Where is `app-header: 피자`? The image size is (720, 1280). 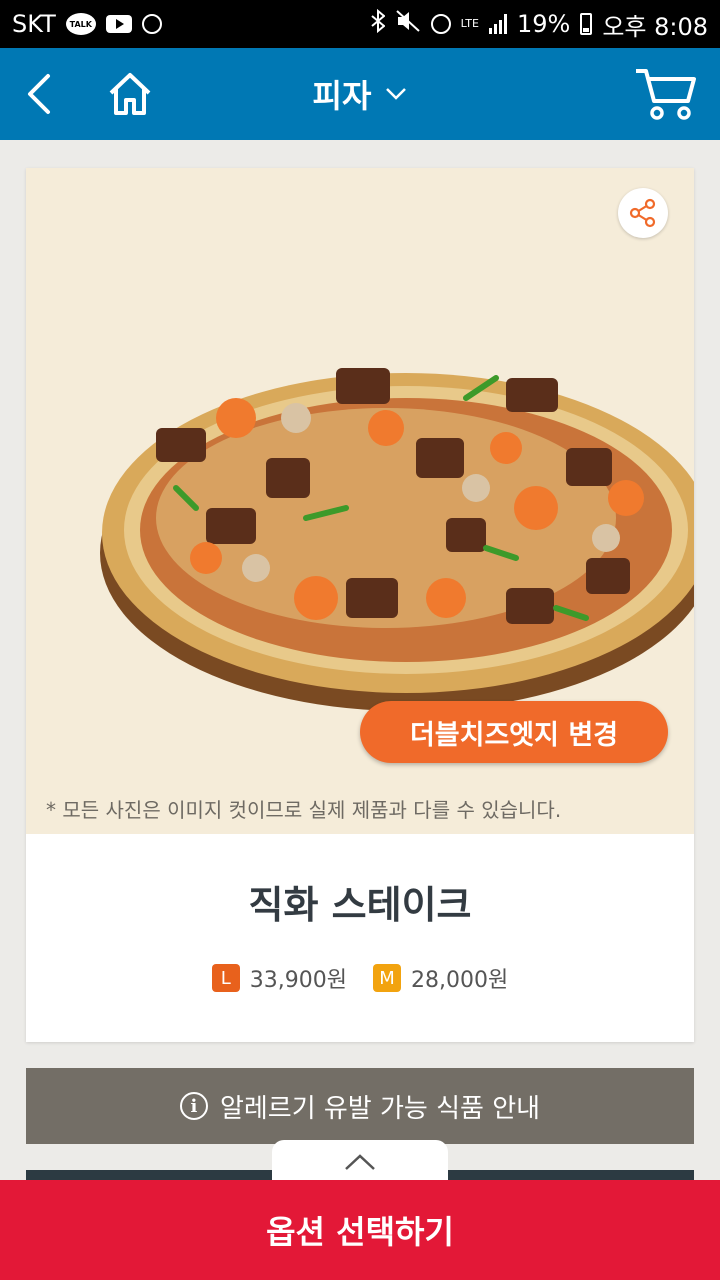
app-header: 피자 is located at coordinates (360, 94).